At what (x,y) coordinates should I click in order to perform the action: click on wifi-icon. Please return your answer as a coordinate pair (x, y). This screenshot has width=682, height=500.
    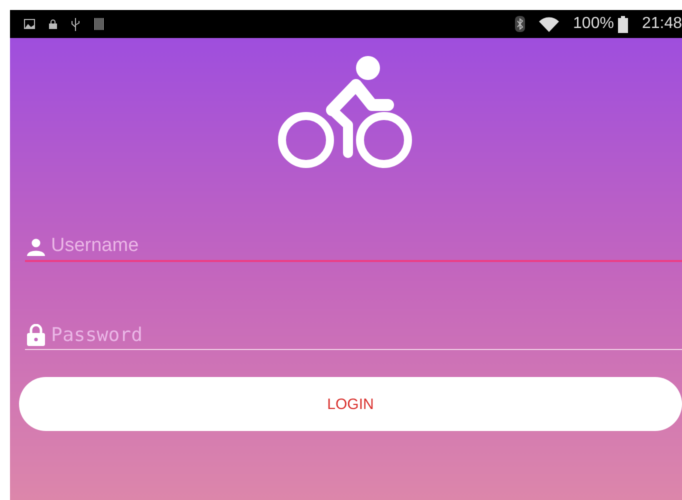
    Looking at the image, I should click on (549, 24).